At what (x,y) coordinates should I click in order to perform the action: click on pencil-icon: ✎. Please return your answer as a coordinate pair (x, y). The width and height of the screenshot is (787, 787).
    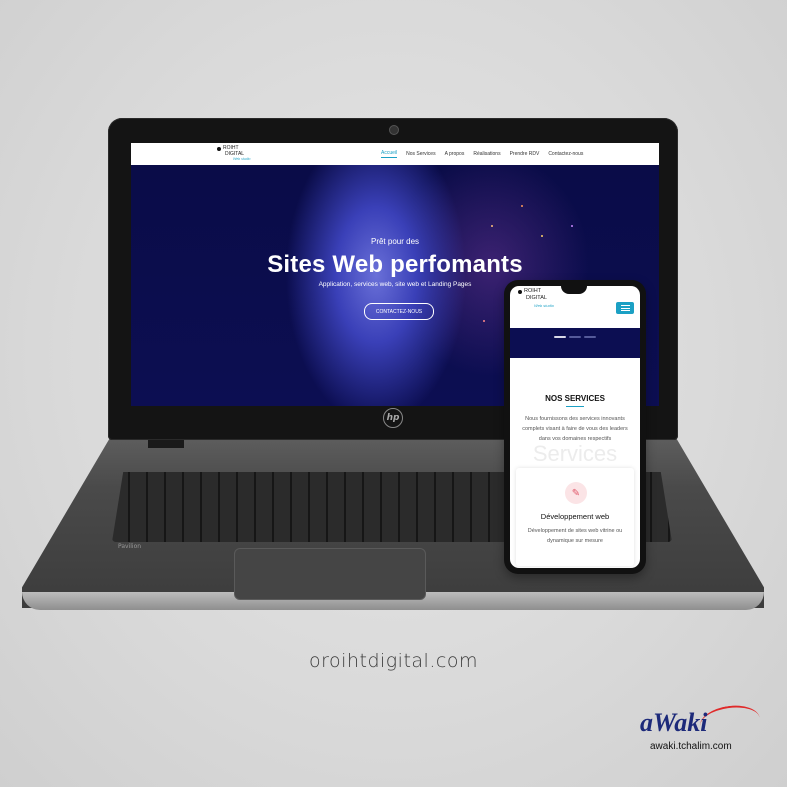
    Looking at the image, I should click on (576, 493).